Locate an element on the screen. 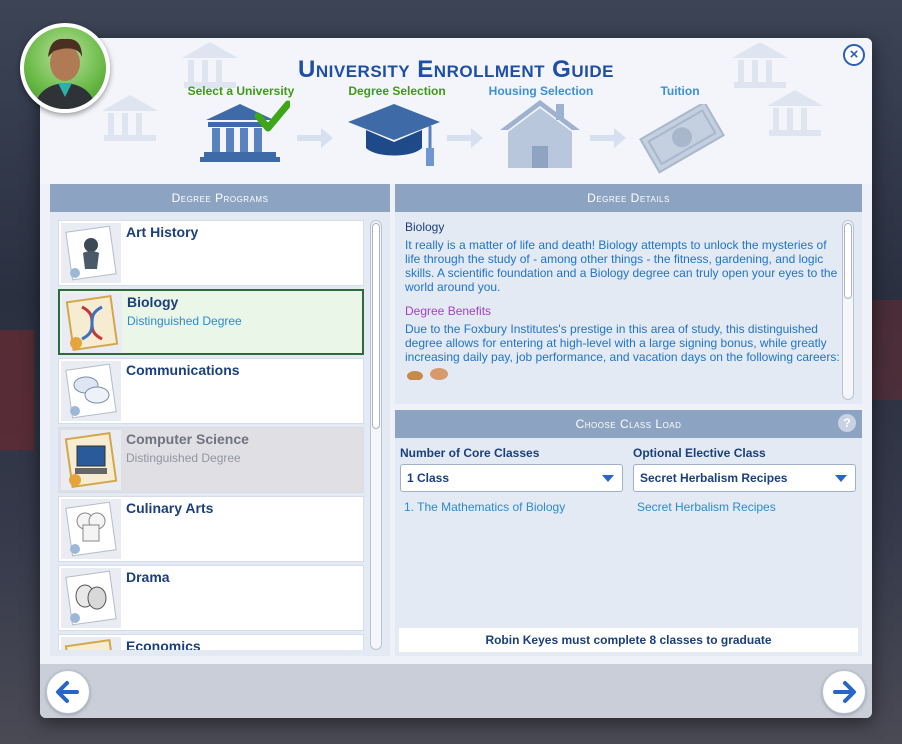 Image resolution: width=902 pixels, height=744 pixels. sim-portrait-icon is located at coordinates (65, 73).